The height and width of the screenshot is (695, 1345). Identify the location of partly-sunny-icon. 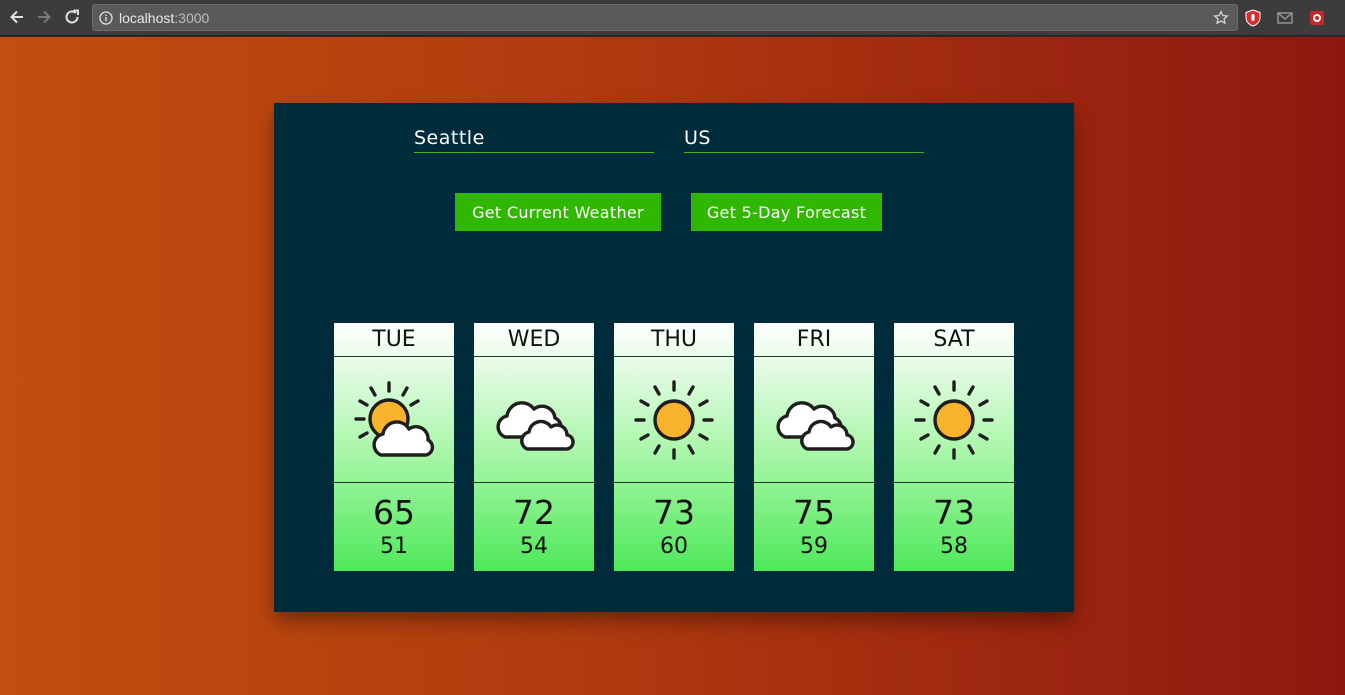
(394, 418).